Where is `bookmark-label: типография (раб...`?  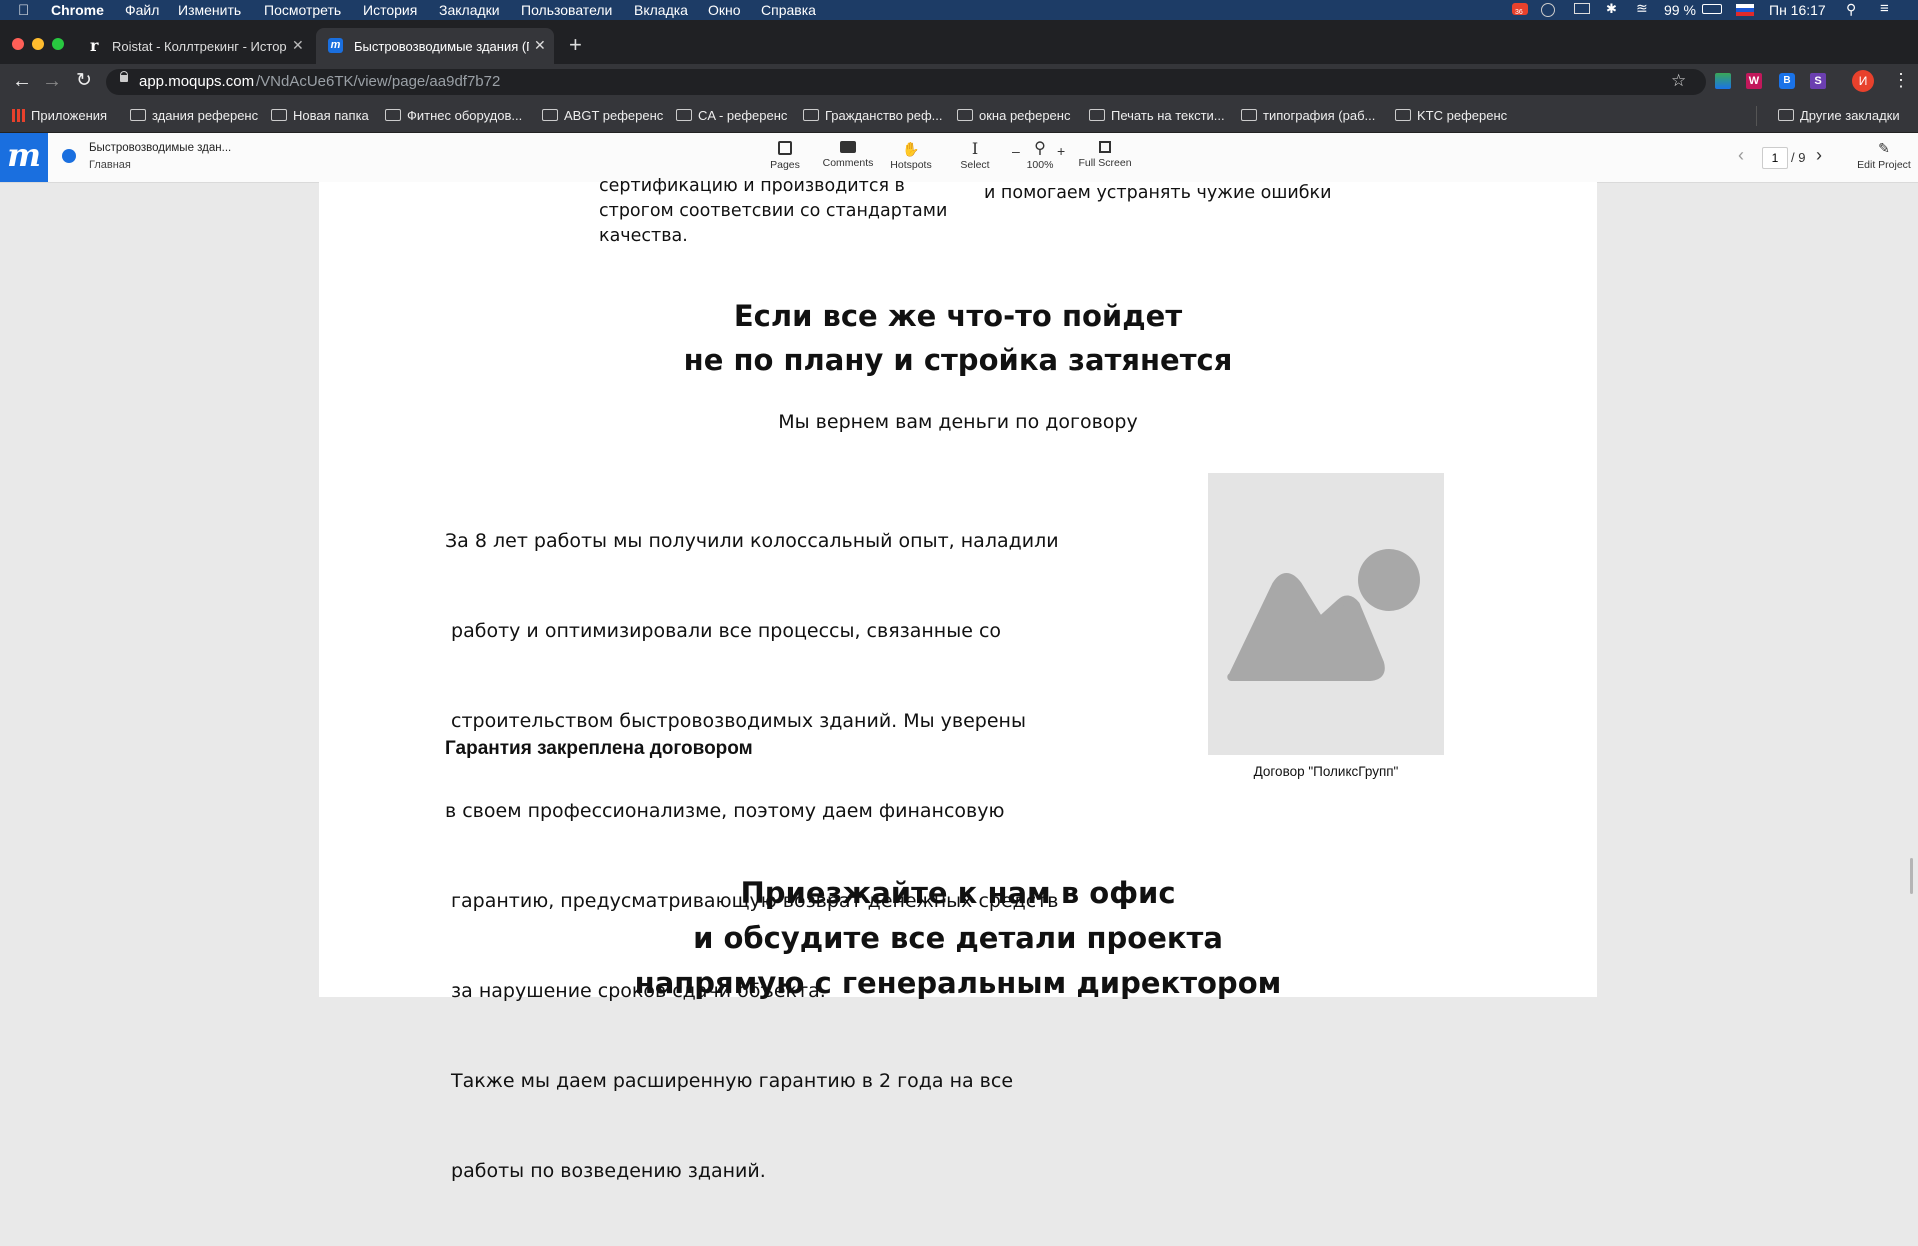
bookmark-label: типография (раб... is located at coordinates (1319, 115).